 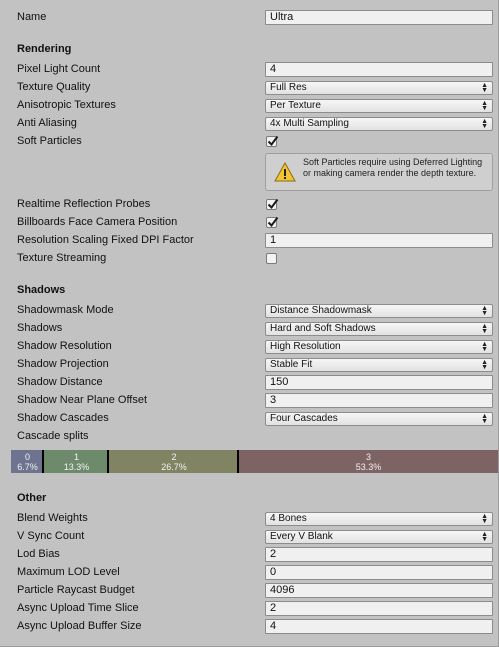 I want to click on vsync-count-dropdown: Every V Blank ▲ ▼, so click(x=379, y=537).